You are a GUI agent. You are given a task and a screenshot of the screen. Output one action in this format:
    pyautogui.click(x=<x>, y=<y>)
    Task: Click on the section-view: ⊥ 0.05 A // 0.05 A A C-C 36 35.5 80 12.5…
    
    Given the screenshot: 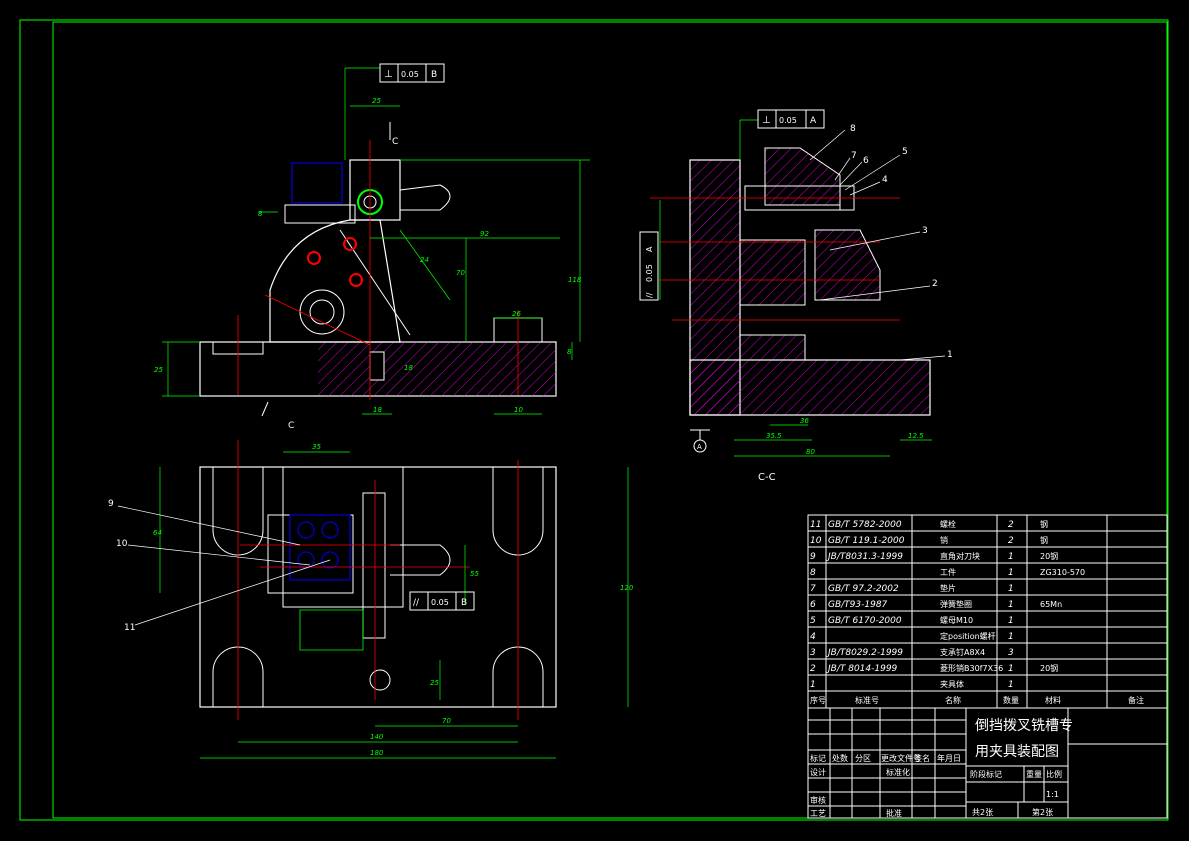 What is the action you would take?
    pyautogui.click(x=796, y=296)
    